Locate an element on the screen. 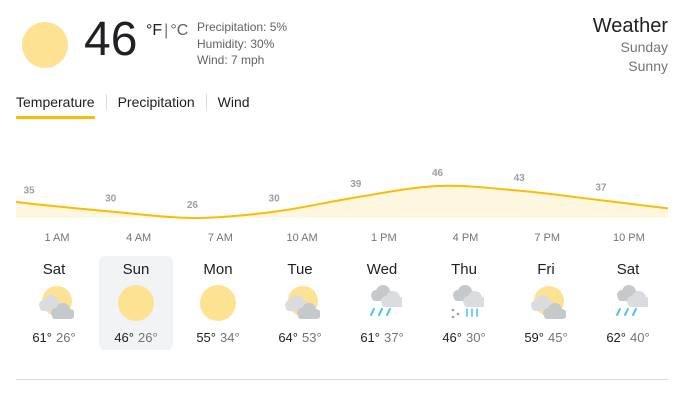 The image size is (680, 401). day-name: Mon is located at coordinates (218, 269).